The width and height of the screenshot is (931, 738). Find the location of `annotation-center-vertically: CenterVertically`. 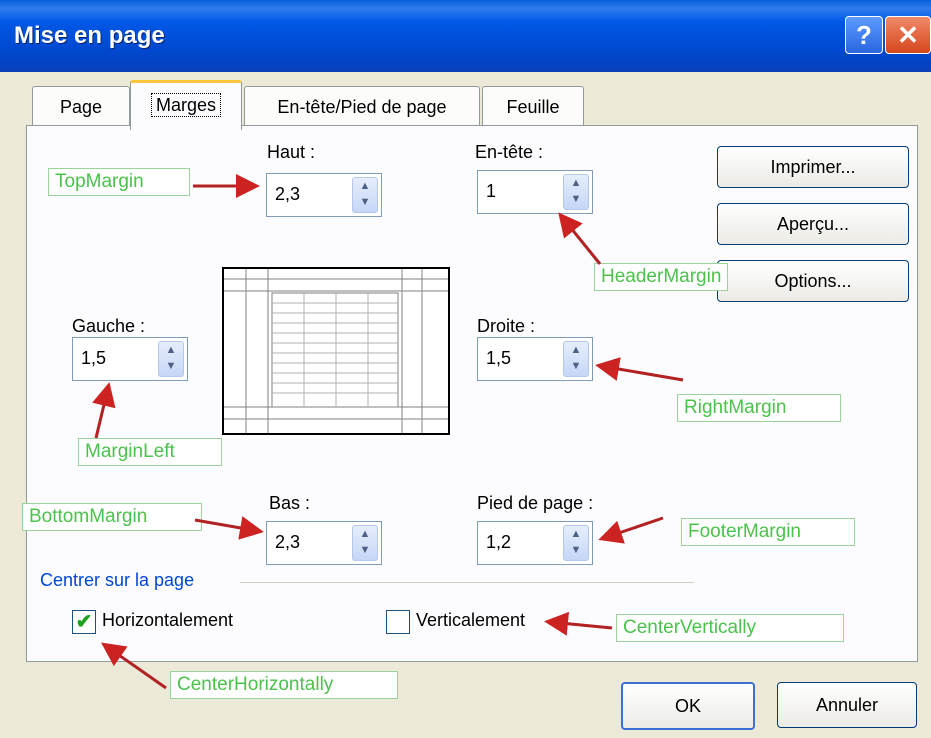

annotation-center-vertically: CenterVertically is located at coordinates (730, 628).